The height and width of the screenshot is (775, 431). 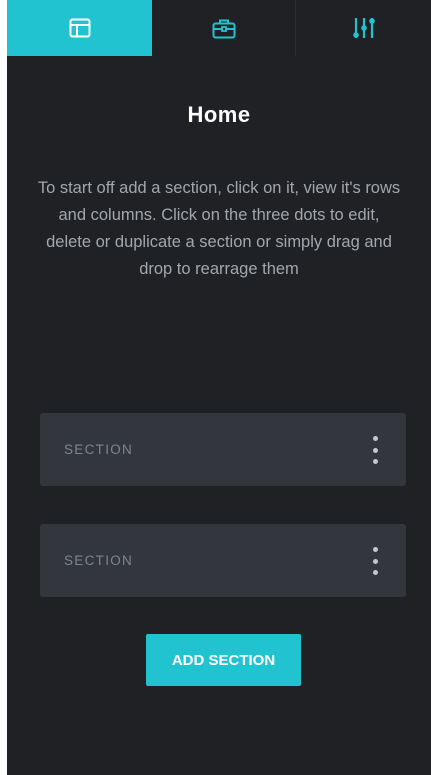 I want to click on panel-tabs, so click(x=219, y=28).